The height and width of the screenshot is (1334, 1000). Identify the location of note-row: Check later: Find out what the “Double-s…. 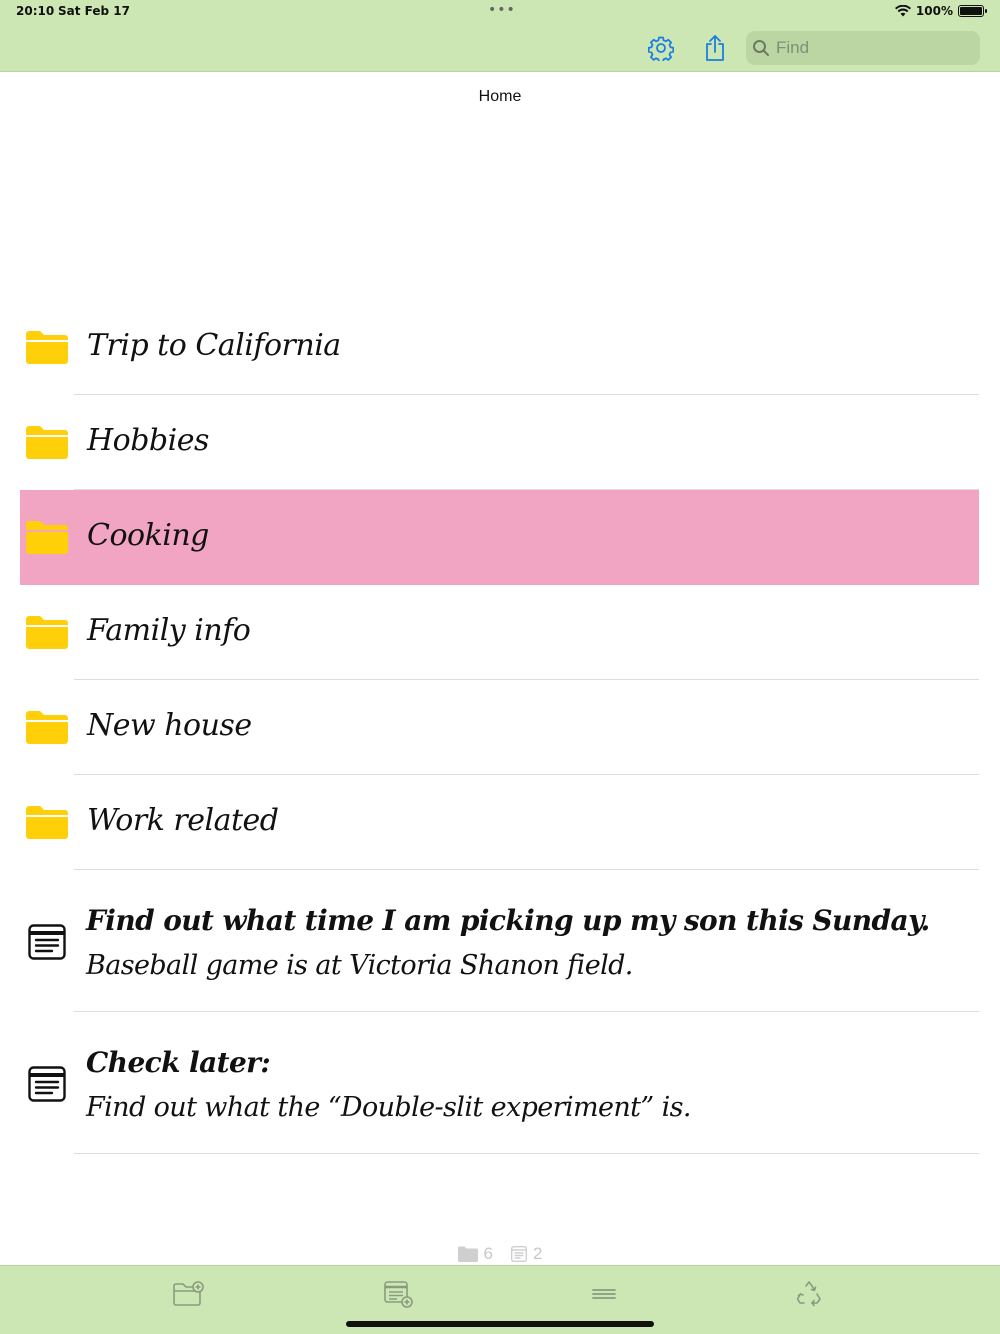
(499, 1083).